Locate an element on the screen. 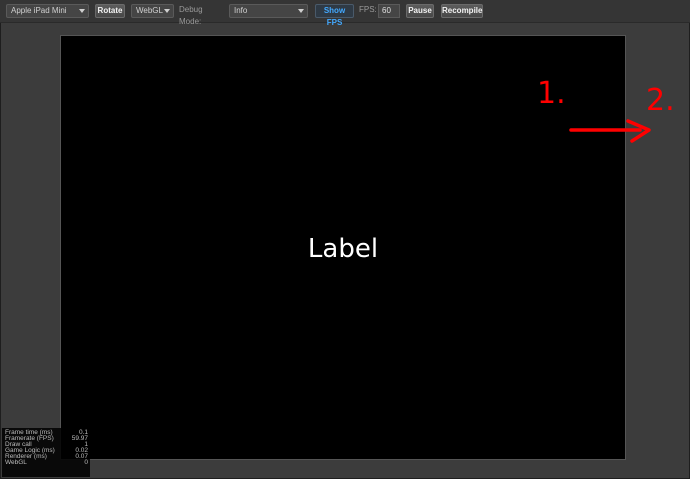 This screenshot has width=690, height=479. annotation-mark-1: 1. is located at coordinates (551, 93).